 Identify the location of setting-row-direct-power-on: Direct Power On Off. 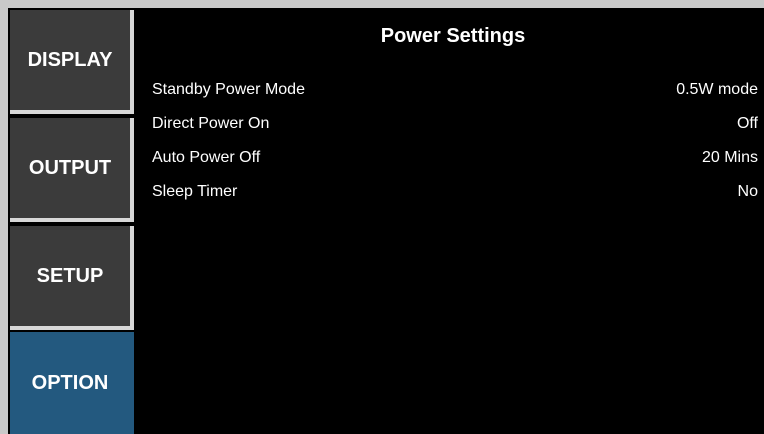
(455, 124).